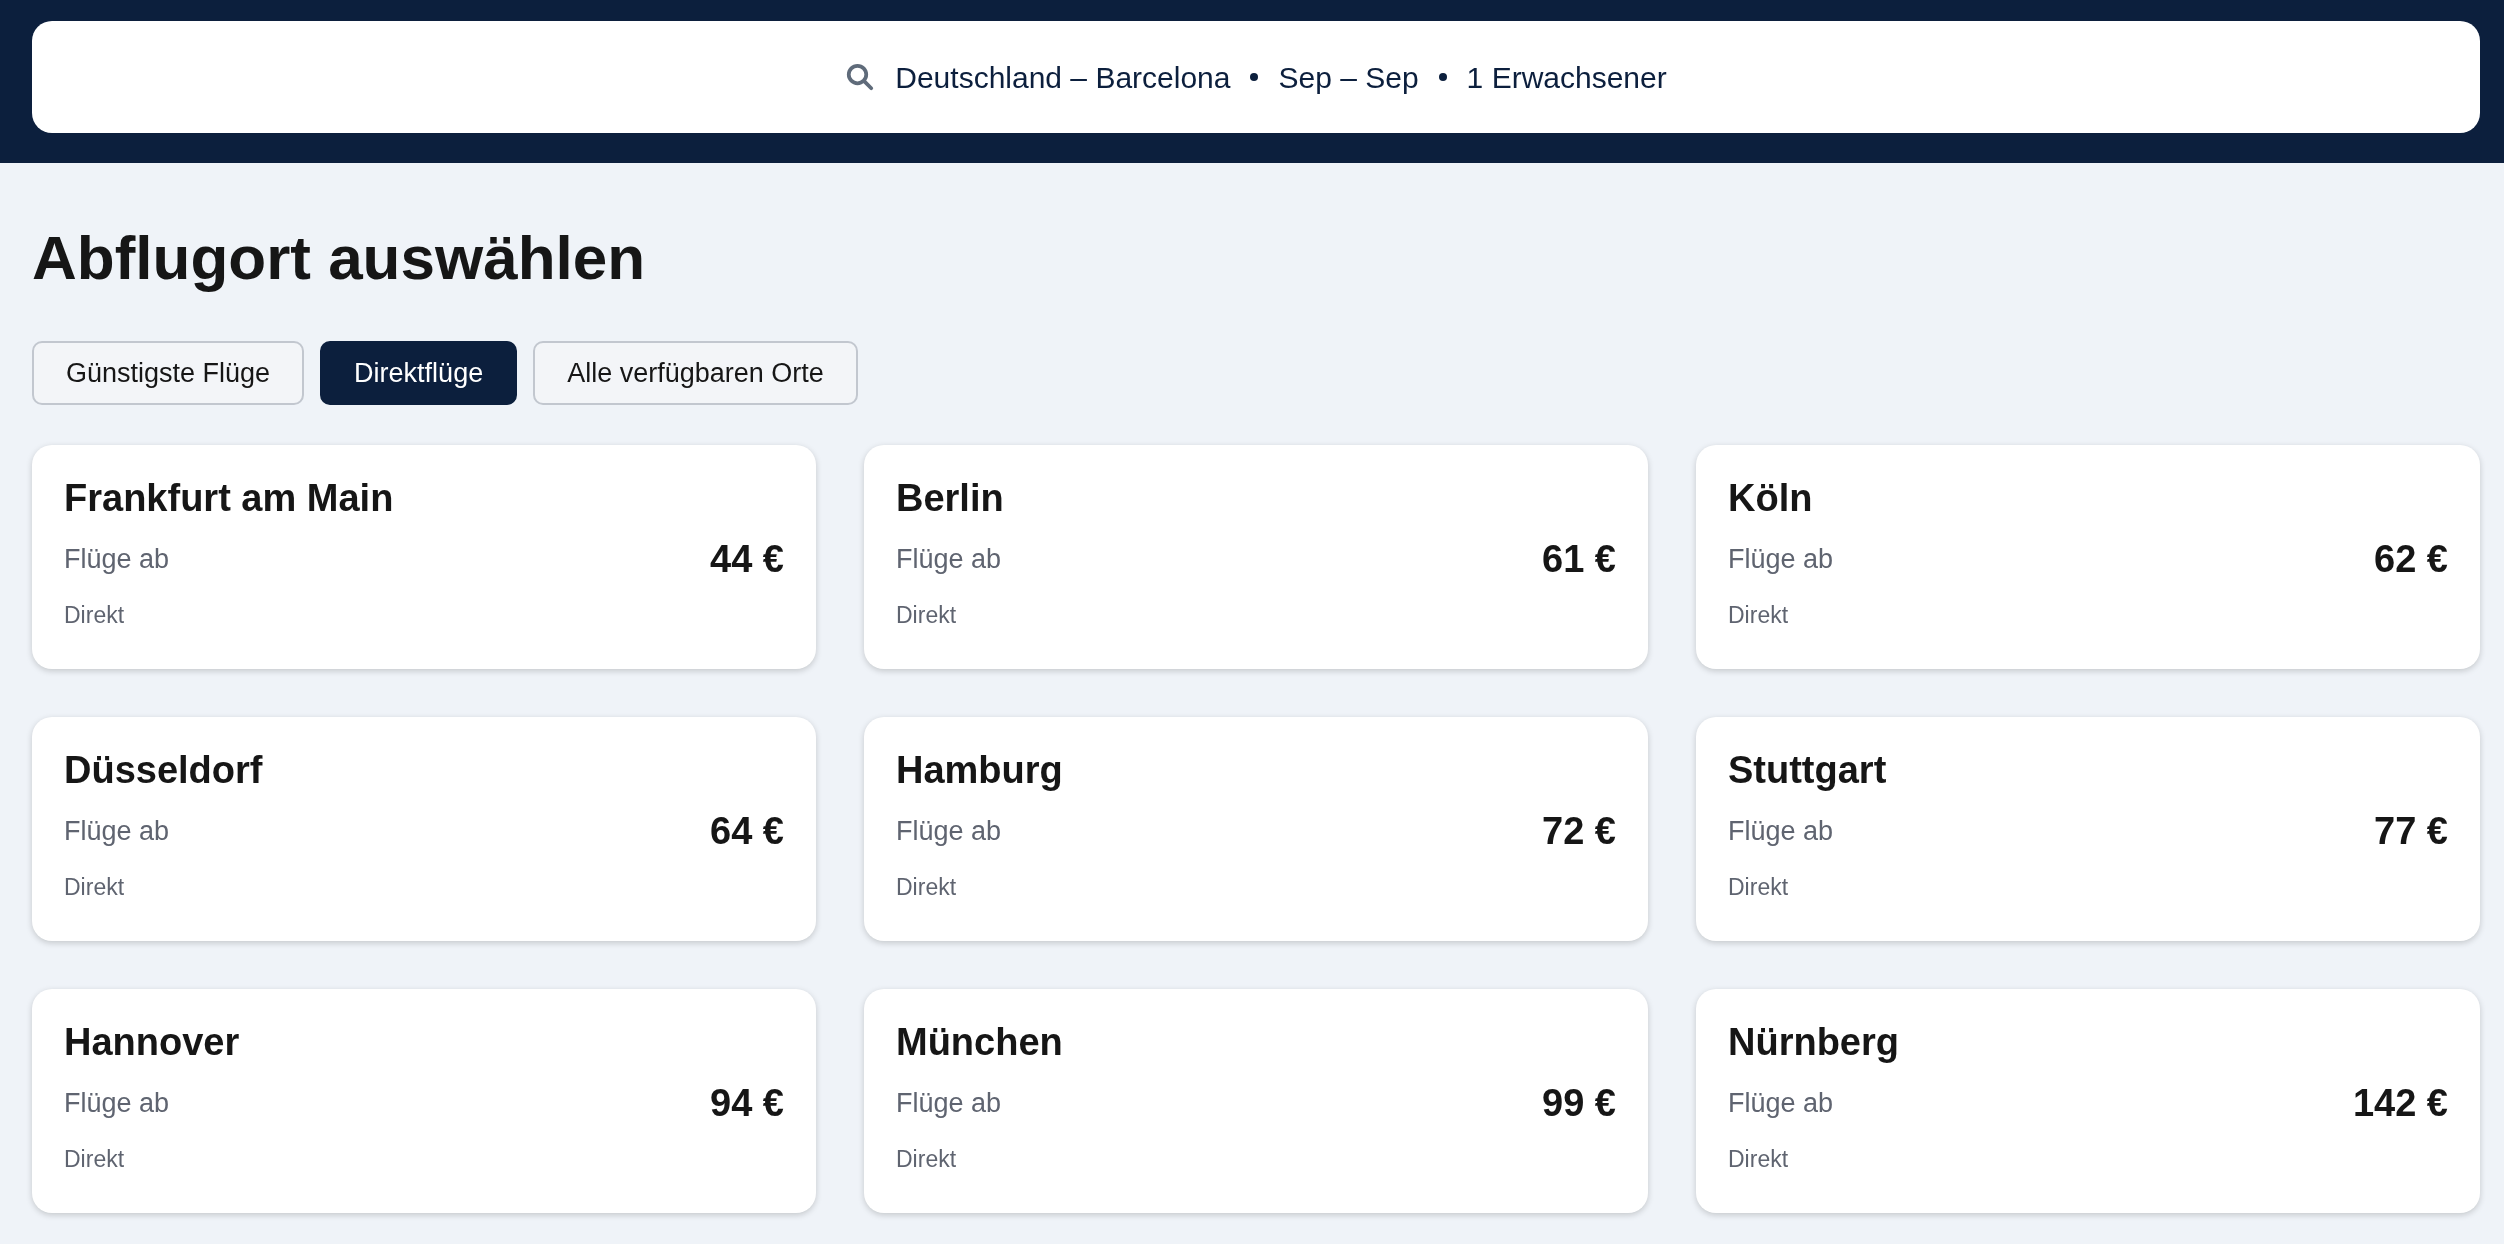 The image size is (2504, 1244). Describe the element at coordinates (2411, 831) in the screenshot. I see `price: 77 €` at that location.